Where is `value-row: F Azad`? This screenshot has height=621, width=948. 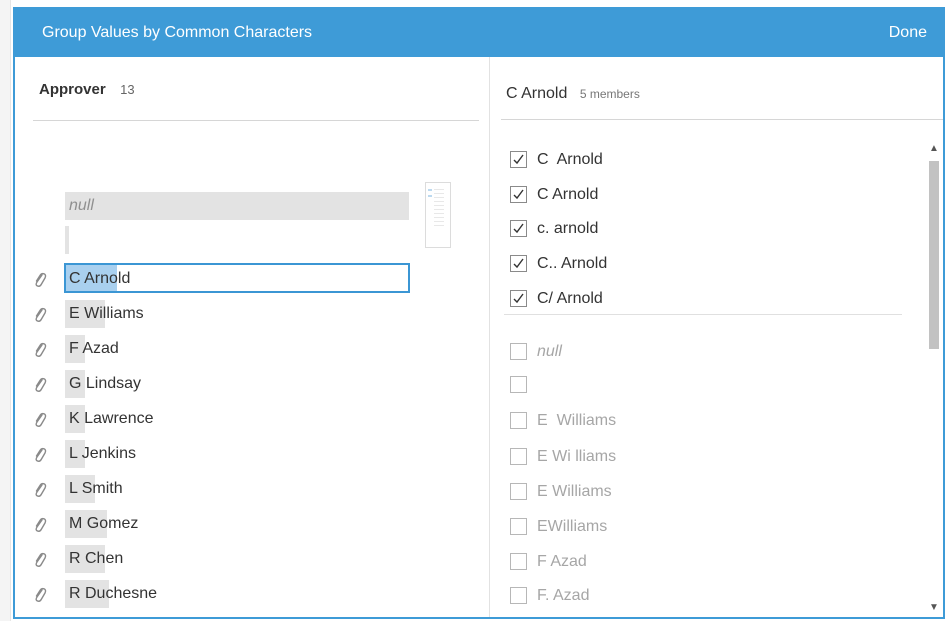 value-row: F Azad is located at coordinates (252, 350).